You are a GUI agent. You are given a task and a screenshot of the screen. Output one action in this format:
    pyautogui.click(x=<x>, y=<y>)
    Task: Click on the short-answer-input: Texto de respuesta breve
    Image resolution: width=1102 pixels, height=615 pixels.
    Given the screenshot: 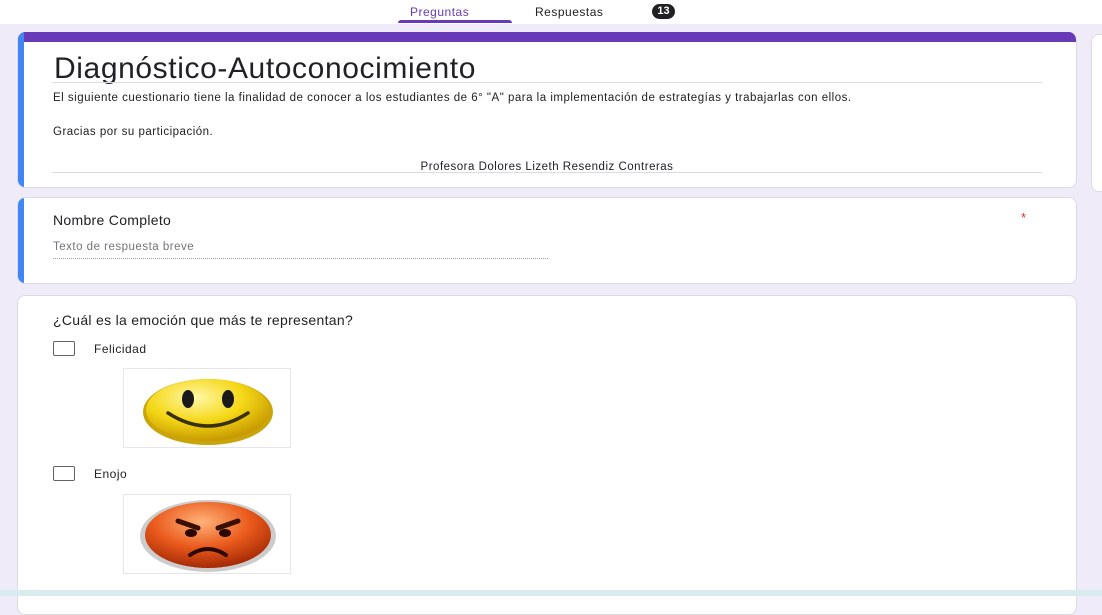 What is the action you would take?
    pyautogui.click(x=300, y=250)
    